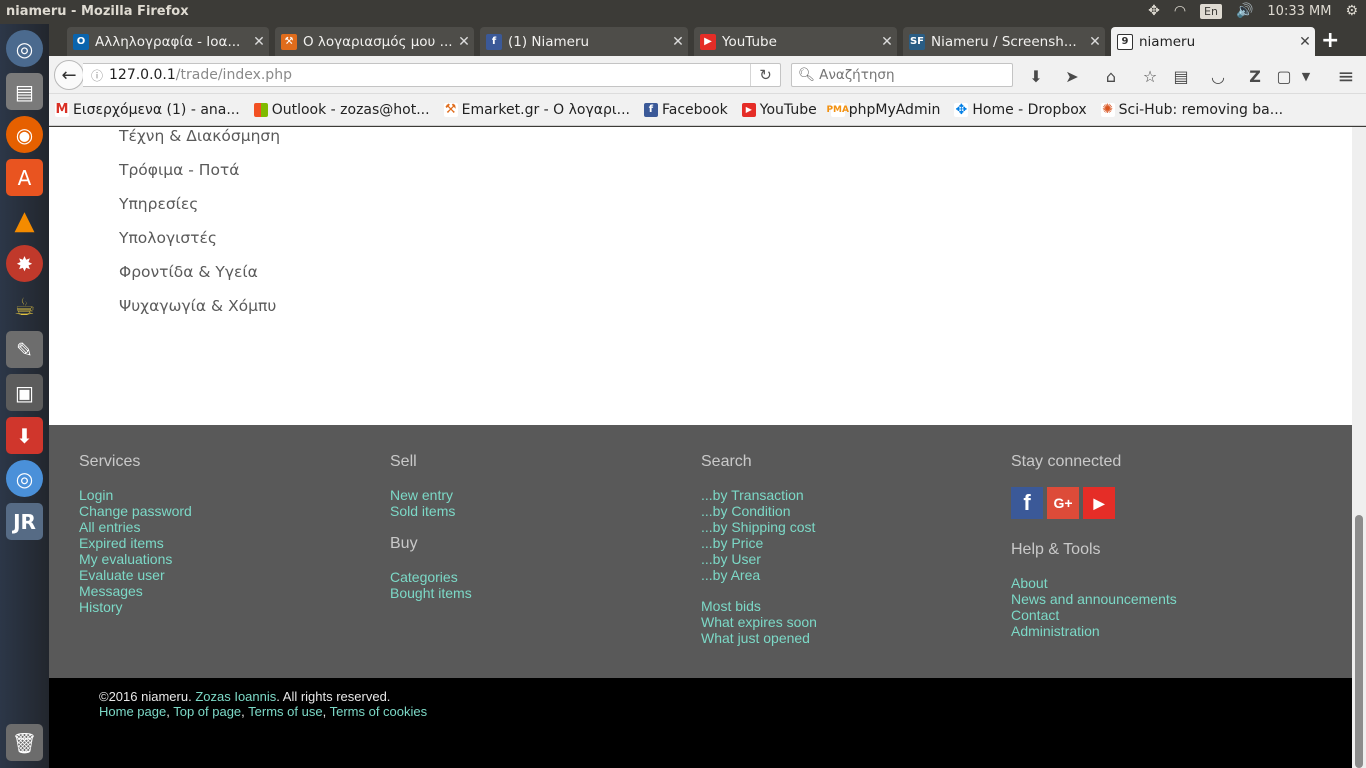 Image resolution: width=1366 pixels, height=768 pixels. Describe the element at coordinates (759, 606) in the screenshot. I see `footer-link-most-bids: Most bids` at that location.